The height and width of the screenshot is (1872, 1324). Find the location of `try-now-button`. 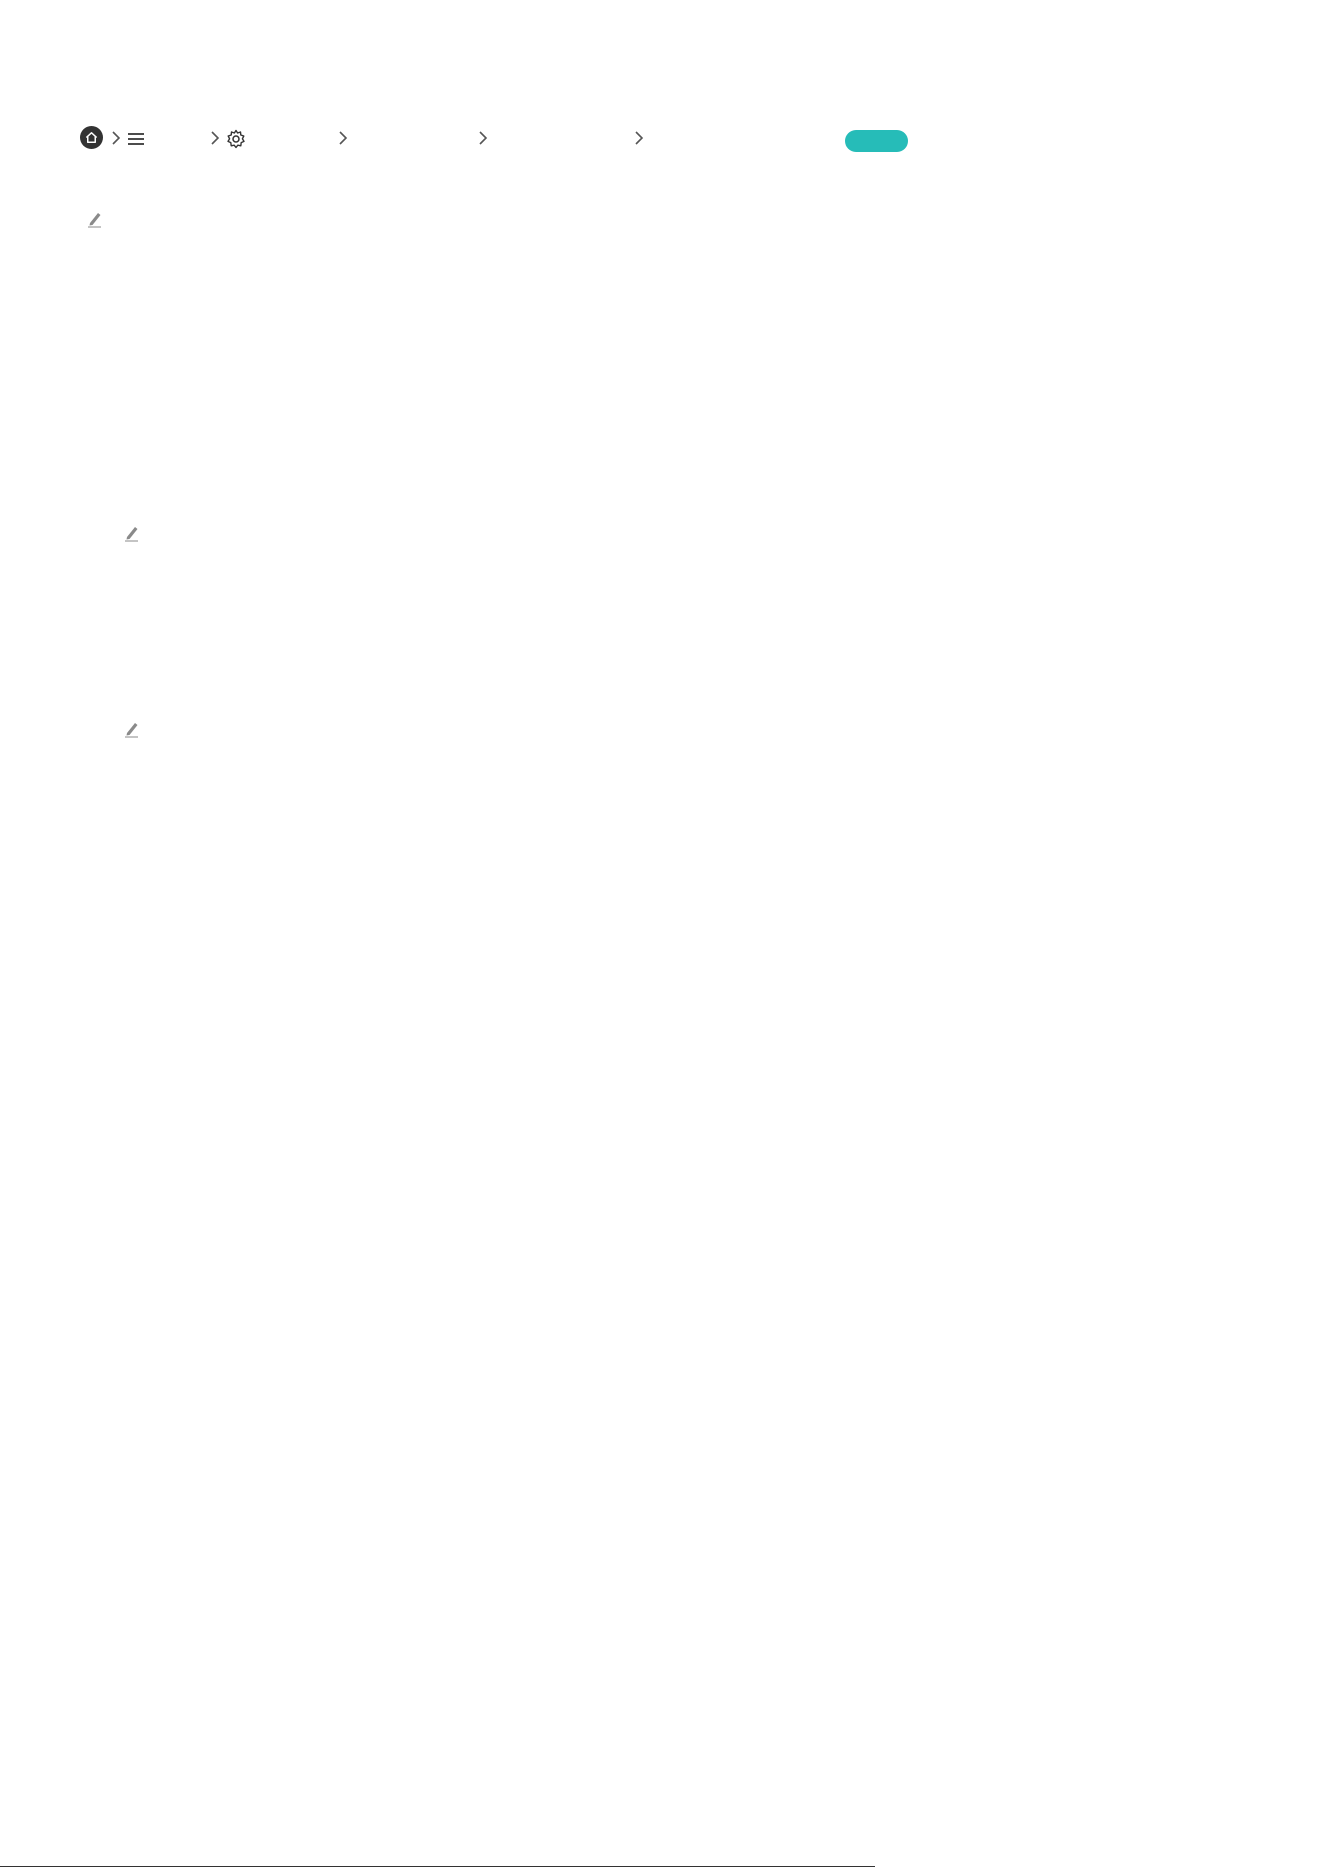

try-now-button is located at coordinates (876, 141).